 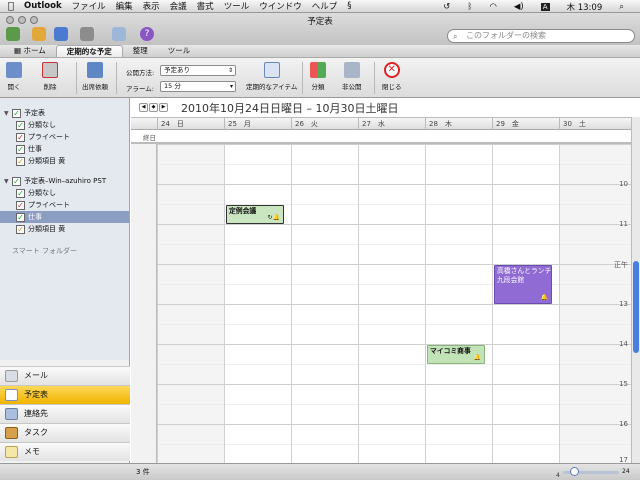 I want to click on open-icon, so click(x=14, y=70).